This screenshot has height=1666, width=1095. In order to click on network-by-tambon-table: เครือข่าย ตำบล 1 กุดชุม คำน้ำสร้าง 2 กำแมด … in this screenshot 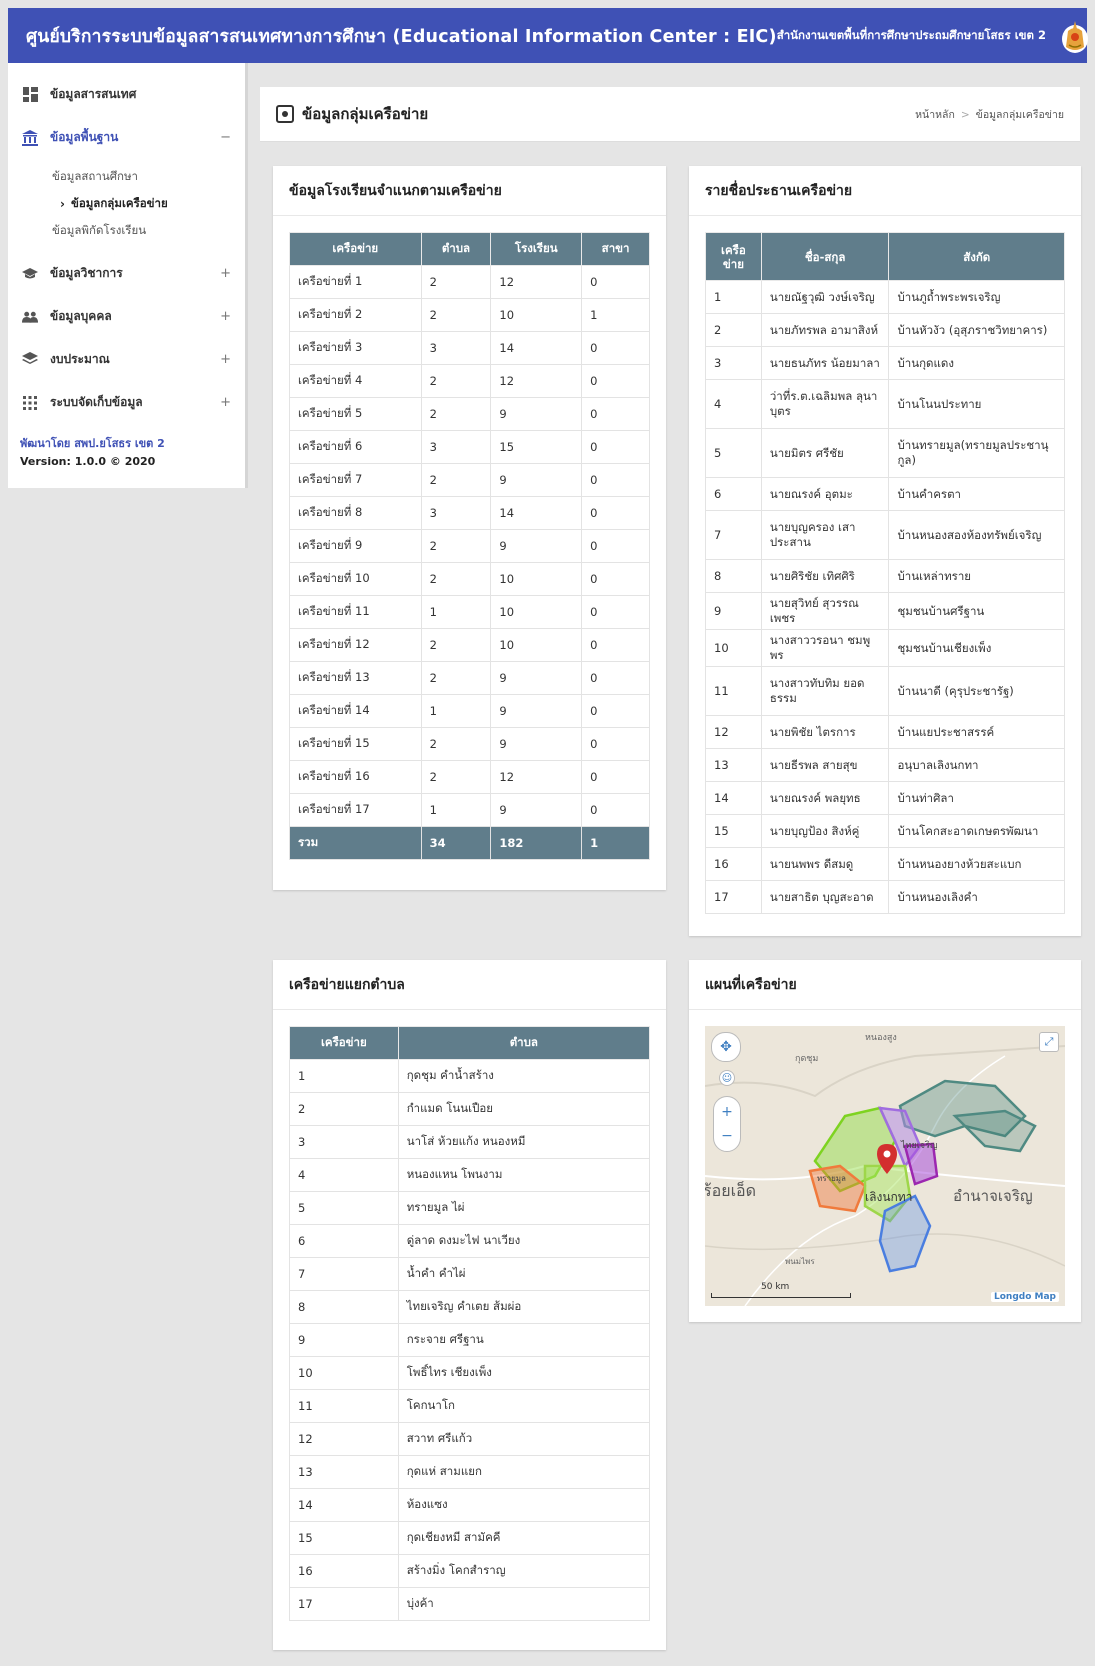, I will do `click(470, 1323)`.